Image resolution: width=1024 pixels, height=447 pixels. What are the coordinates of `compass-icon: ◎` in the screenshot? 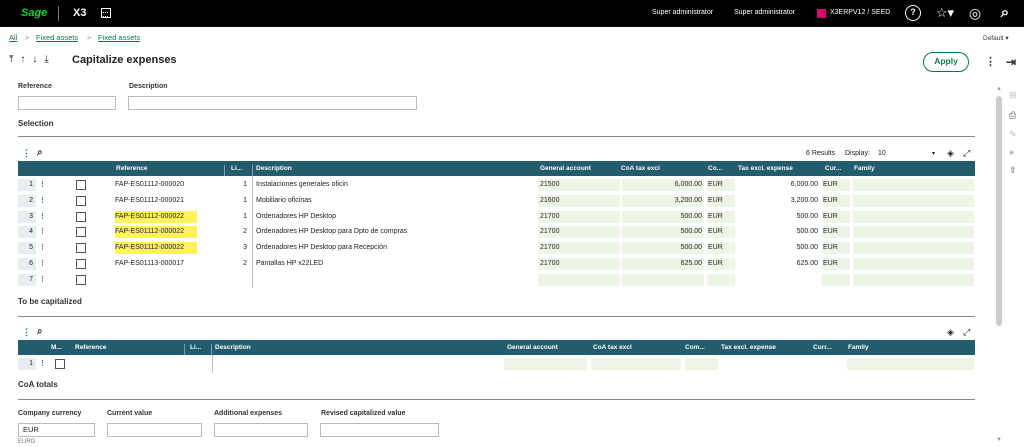 It's located at (975, 13).